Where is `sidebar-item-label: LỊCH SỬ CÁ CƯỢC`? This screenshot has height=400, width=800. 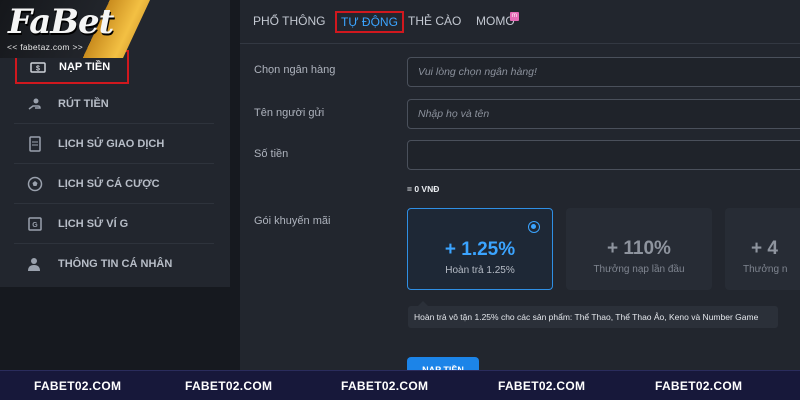 sidebar-item-label: LỊCH SỬ CÁ CƯỢC is located at coordinates (109, 183).